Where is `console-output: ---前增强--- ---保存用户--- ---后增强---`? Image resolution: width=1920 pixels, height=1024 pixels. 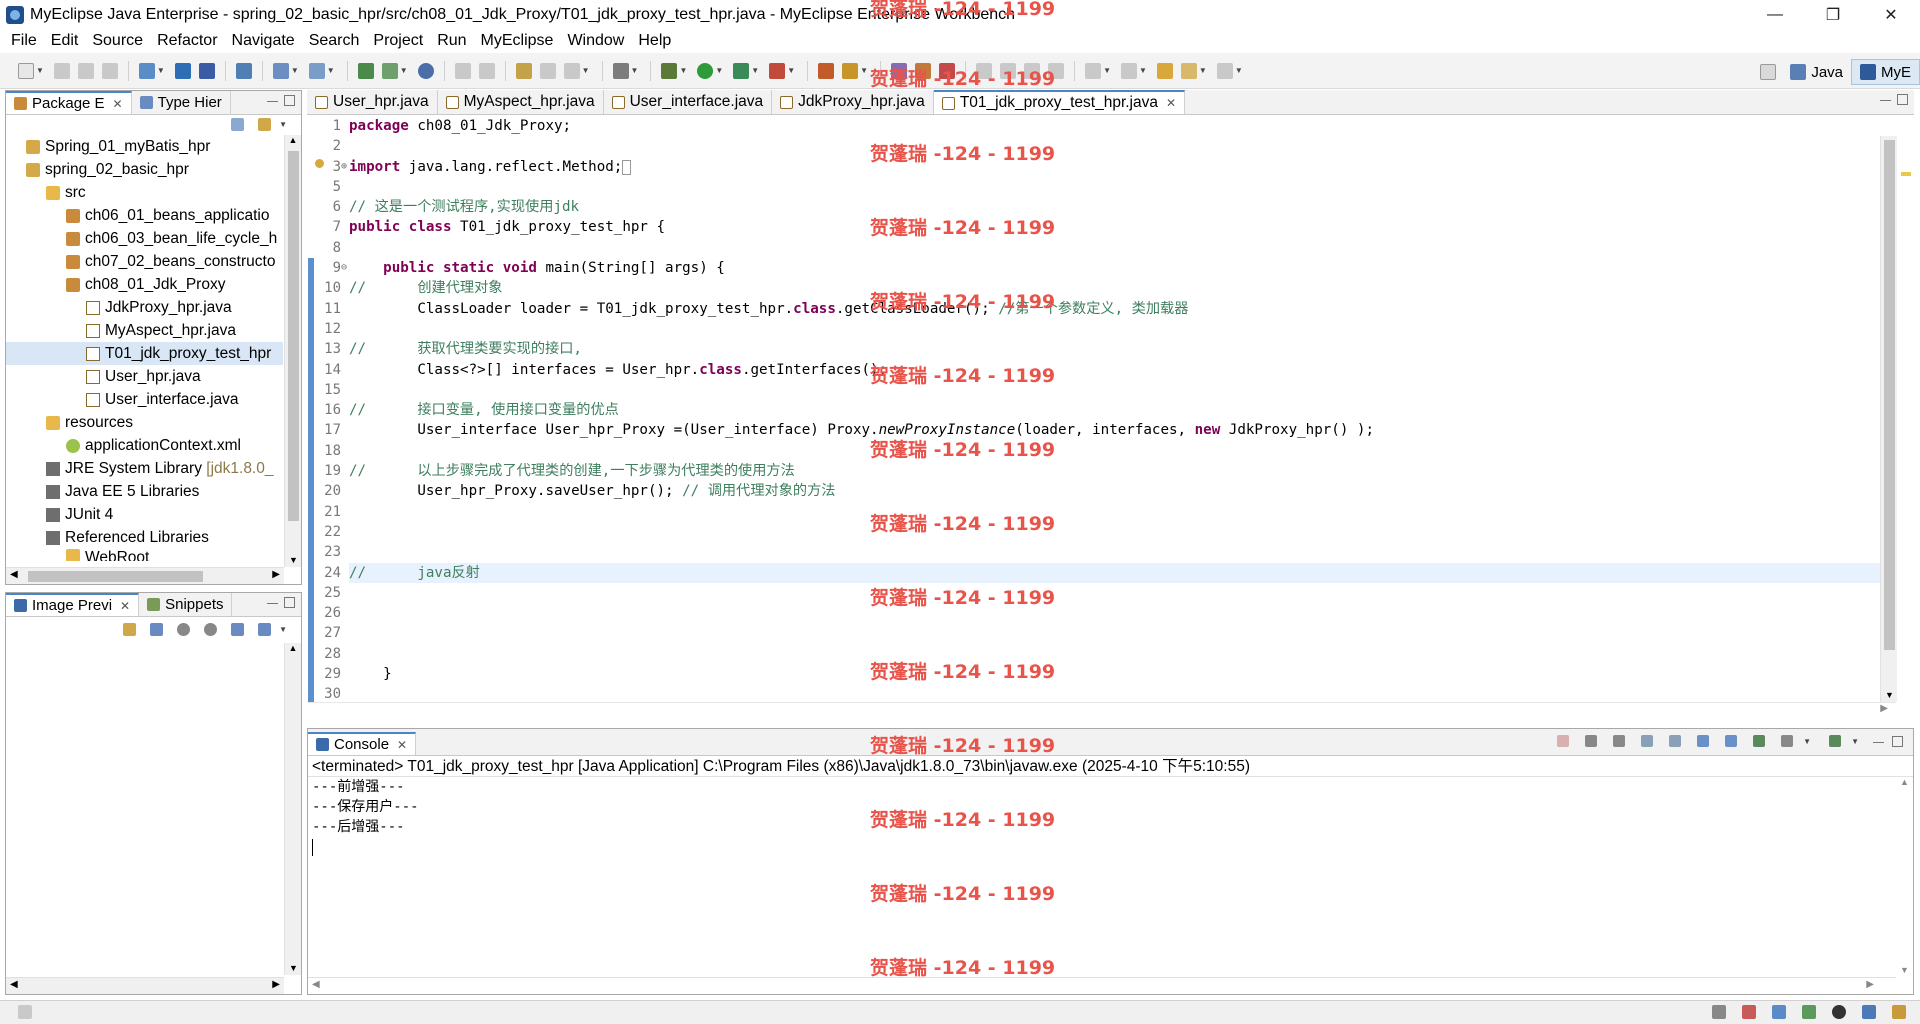 console-output: ---前增强--- ---保存用户--- ---后增强--- is located at coordinates (1110, 817).